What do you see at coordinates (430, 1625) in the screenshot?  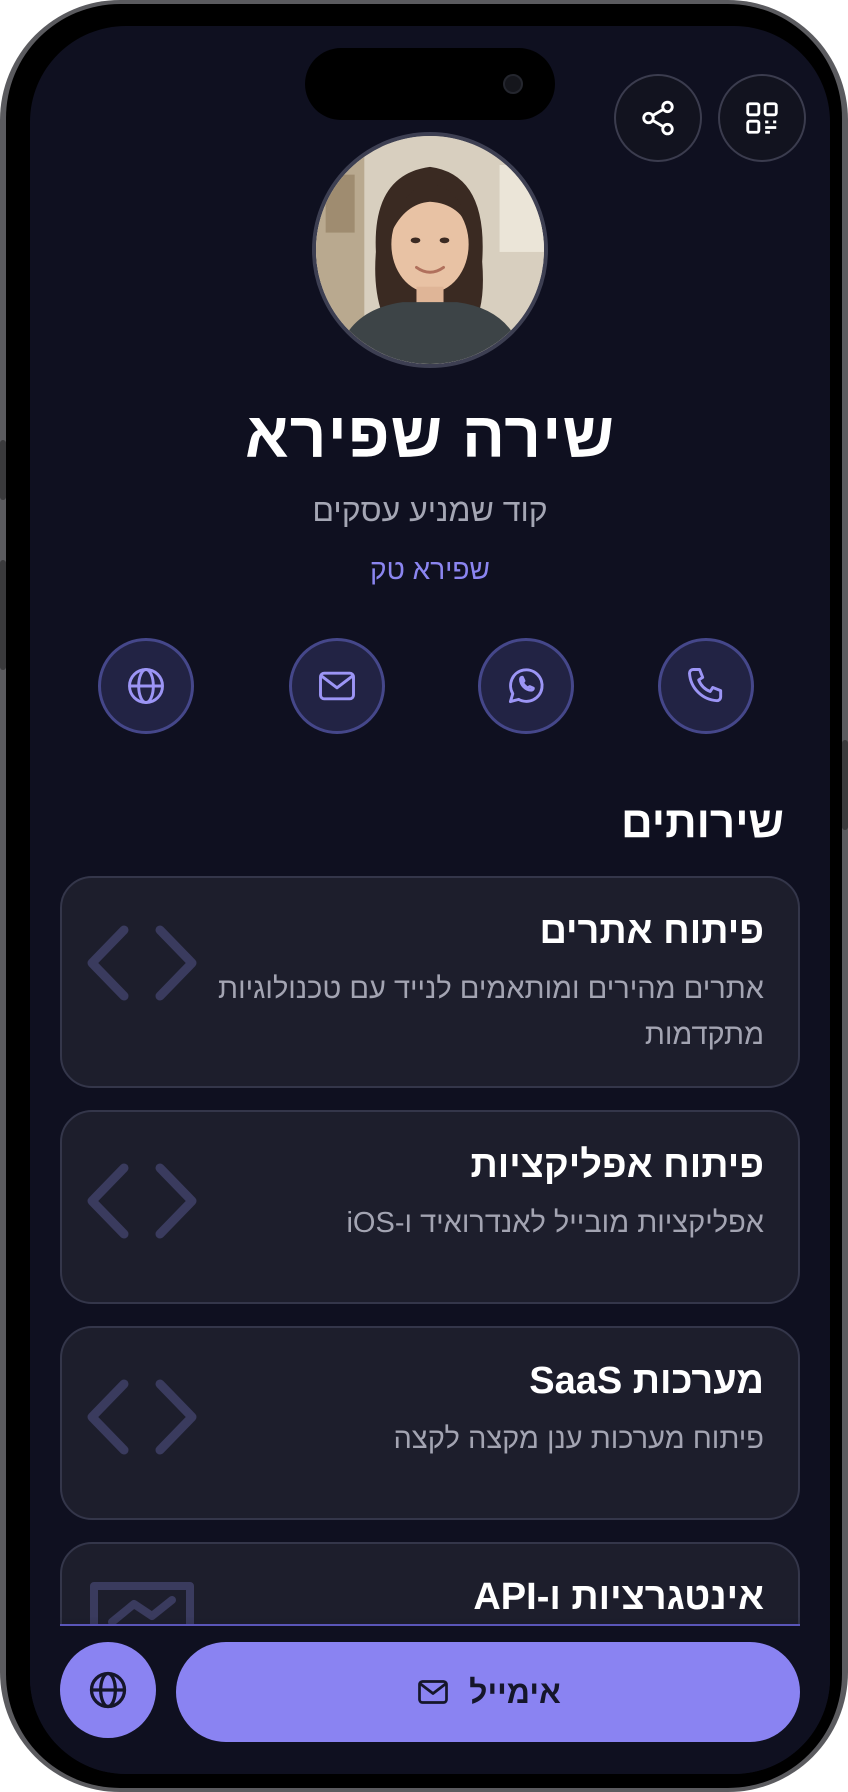 I see `bottom-divider` at bounding box center [430, 1625].